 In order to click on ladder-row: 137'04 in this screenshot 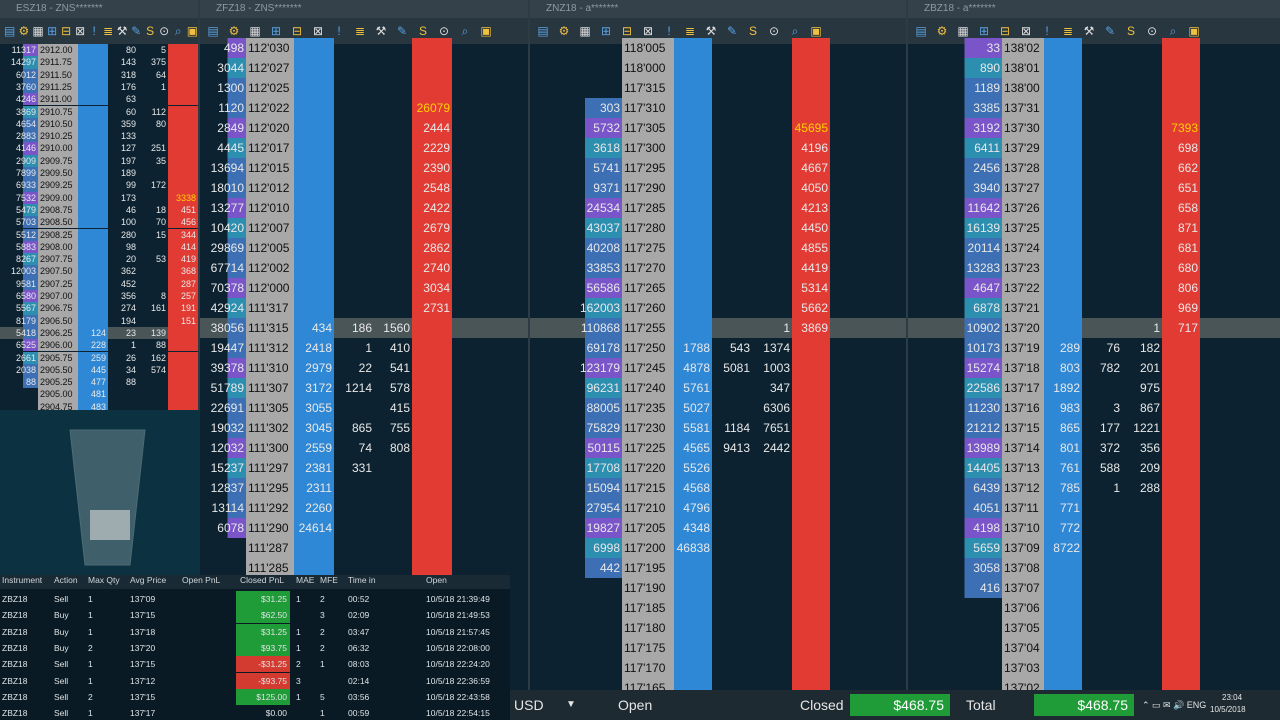, I will do `click(1094, 648)`.